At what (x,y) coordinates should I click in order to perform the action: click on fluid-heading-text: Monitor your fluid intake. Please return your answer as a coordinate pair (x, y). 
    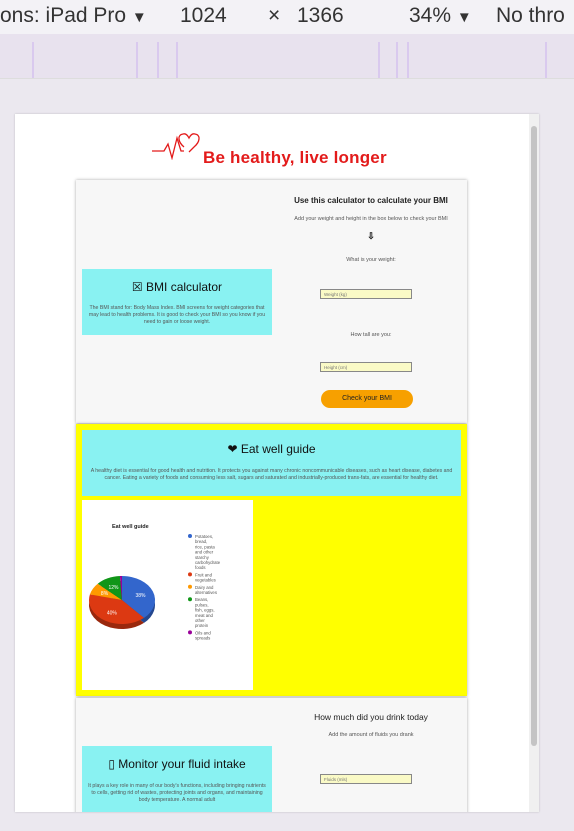
    Looking at the image, I should click on (182, 764).